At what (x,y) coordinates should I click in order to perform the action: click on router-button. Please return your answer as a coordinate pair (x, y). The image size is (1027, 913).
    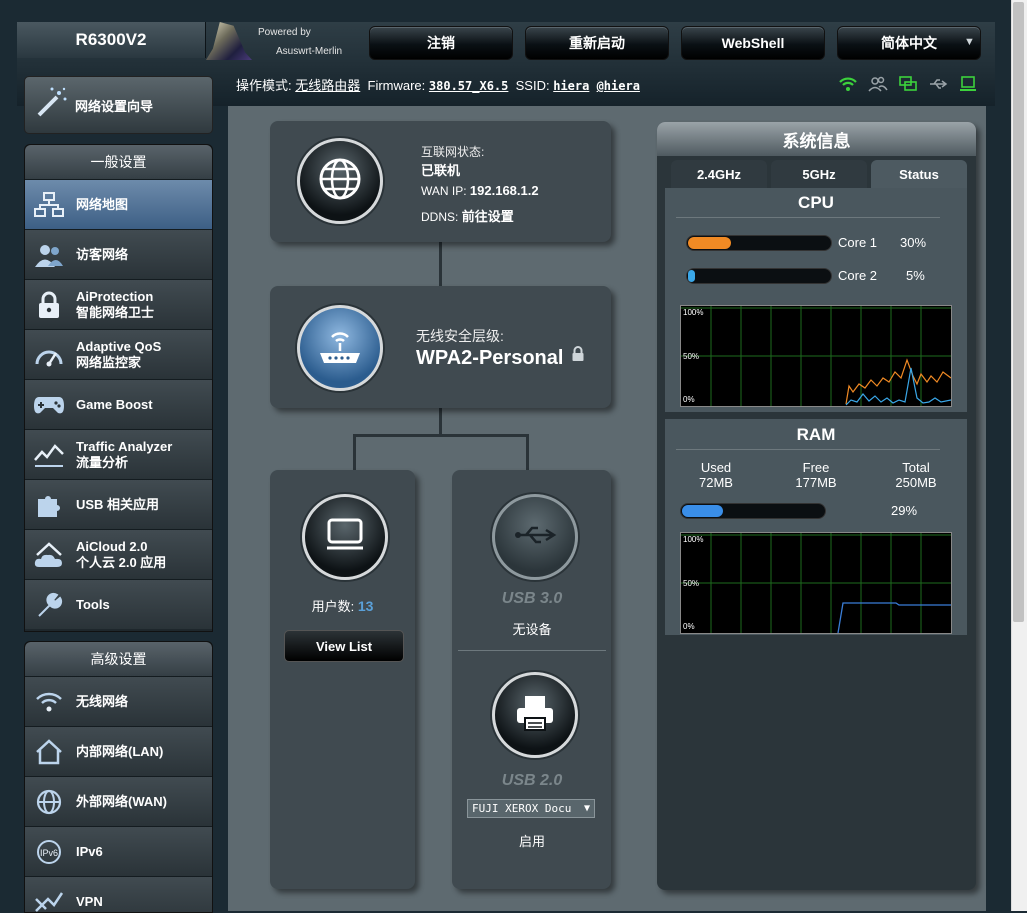
    Looking at the image, I should click on (340, 348).